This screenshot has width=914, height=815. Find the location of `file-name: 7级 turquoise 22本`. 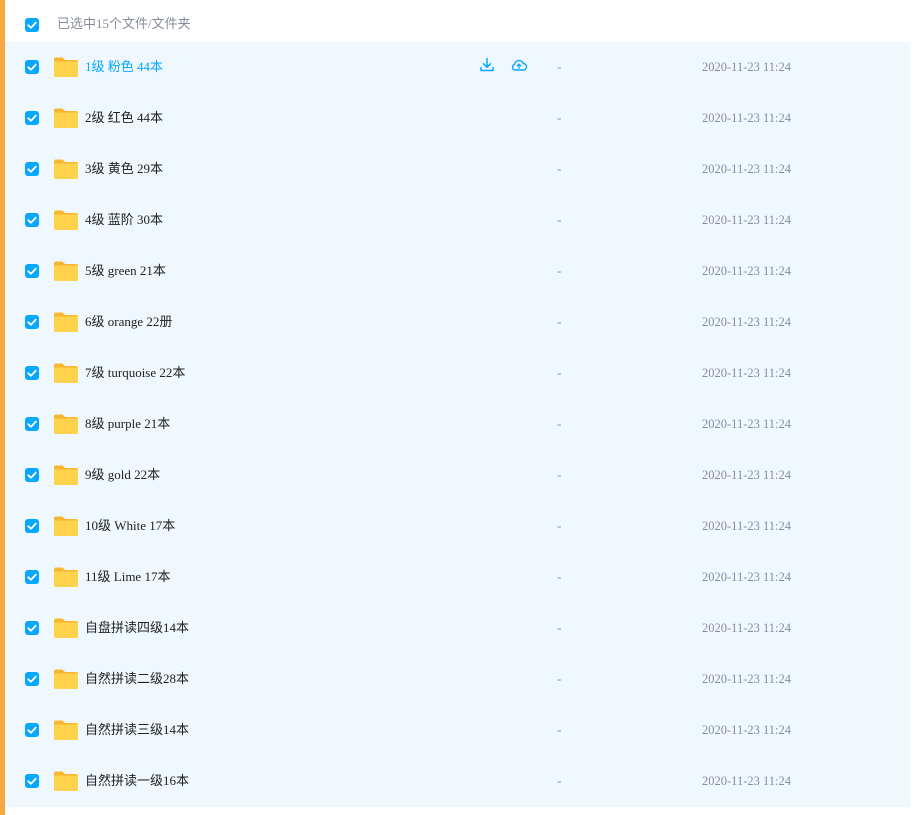

file-name: 7级 turquoise 22本 is located at coordinates (135, 373).